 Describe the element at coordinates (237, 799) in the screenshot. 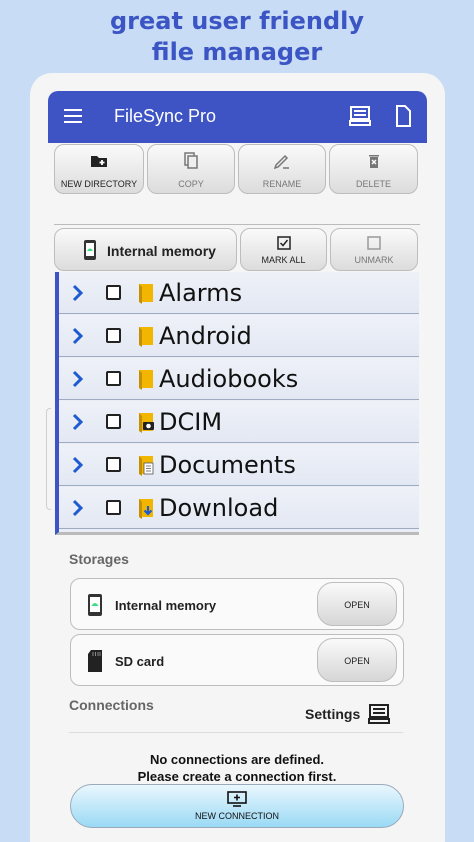

I see `add-monitor-icon` at that location.